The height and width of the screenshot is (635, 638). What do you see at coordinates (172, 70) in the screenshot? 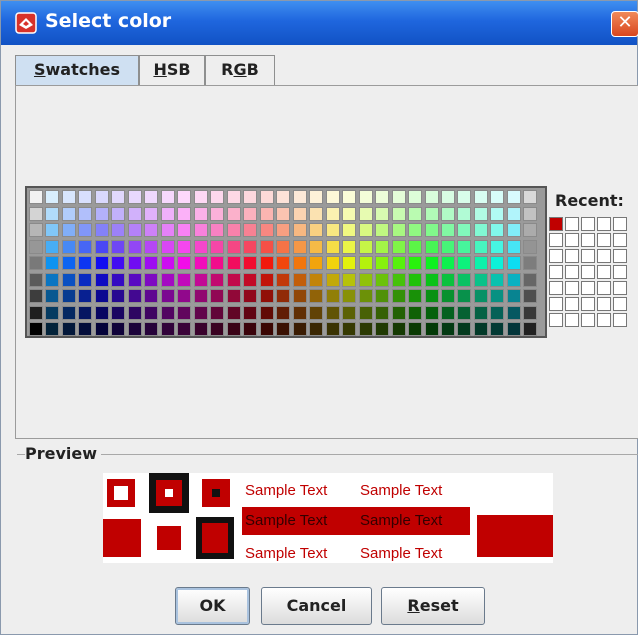
I see `tab-hsb: HSB` at bounding box center [172, 70].